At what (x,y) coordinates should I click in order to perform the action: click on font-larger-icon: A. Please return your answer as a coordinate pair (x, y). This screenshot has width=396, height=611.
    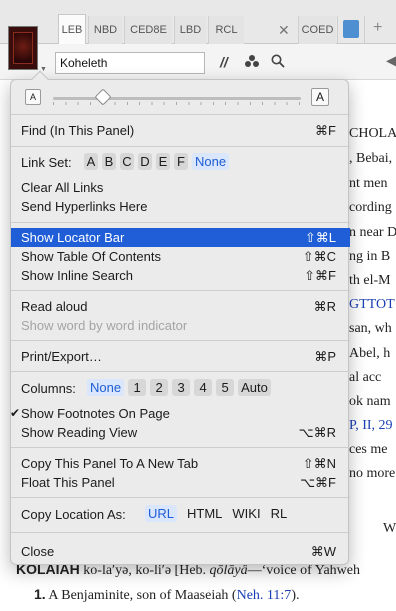
    Looking at the image, I should click on (320, 97).